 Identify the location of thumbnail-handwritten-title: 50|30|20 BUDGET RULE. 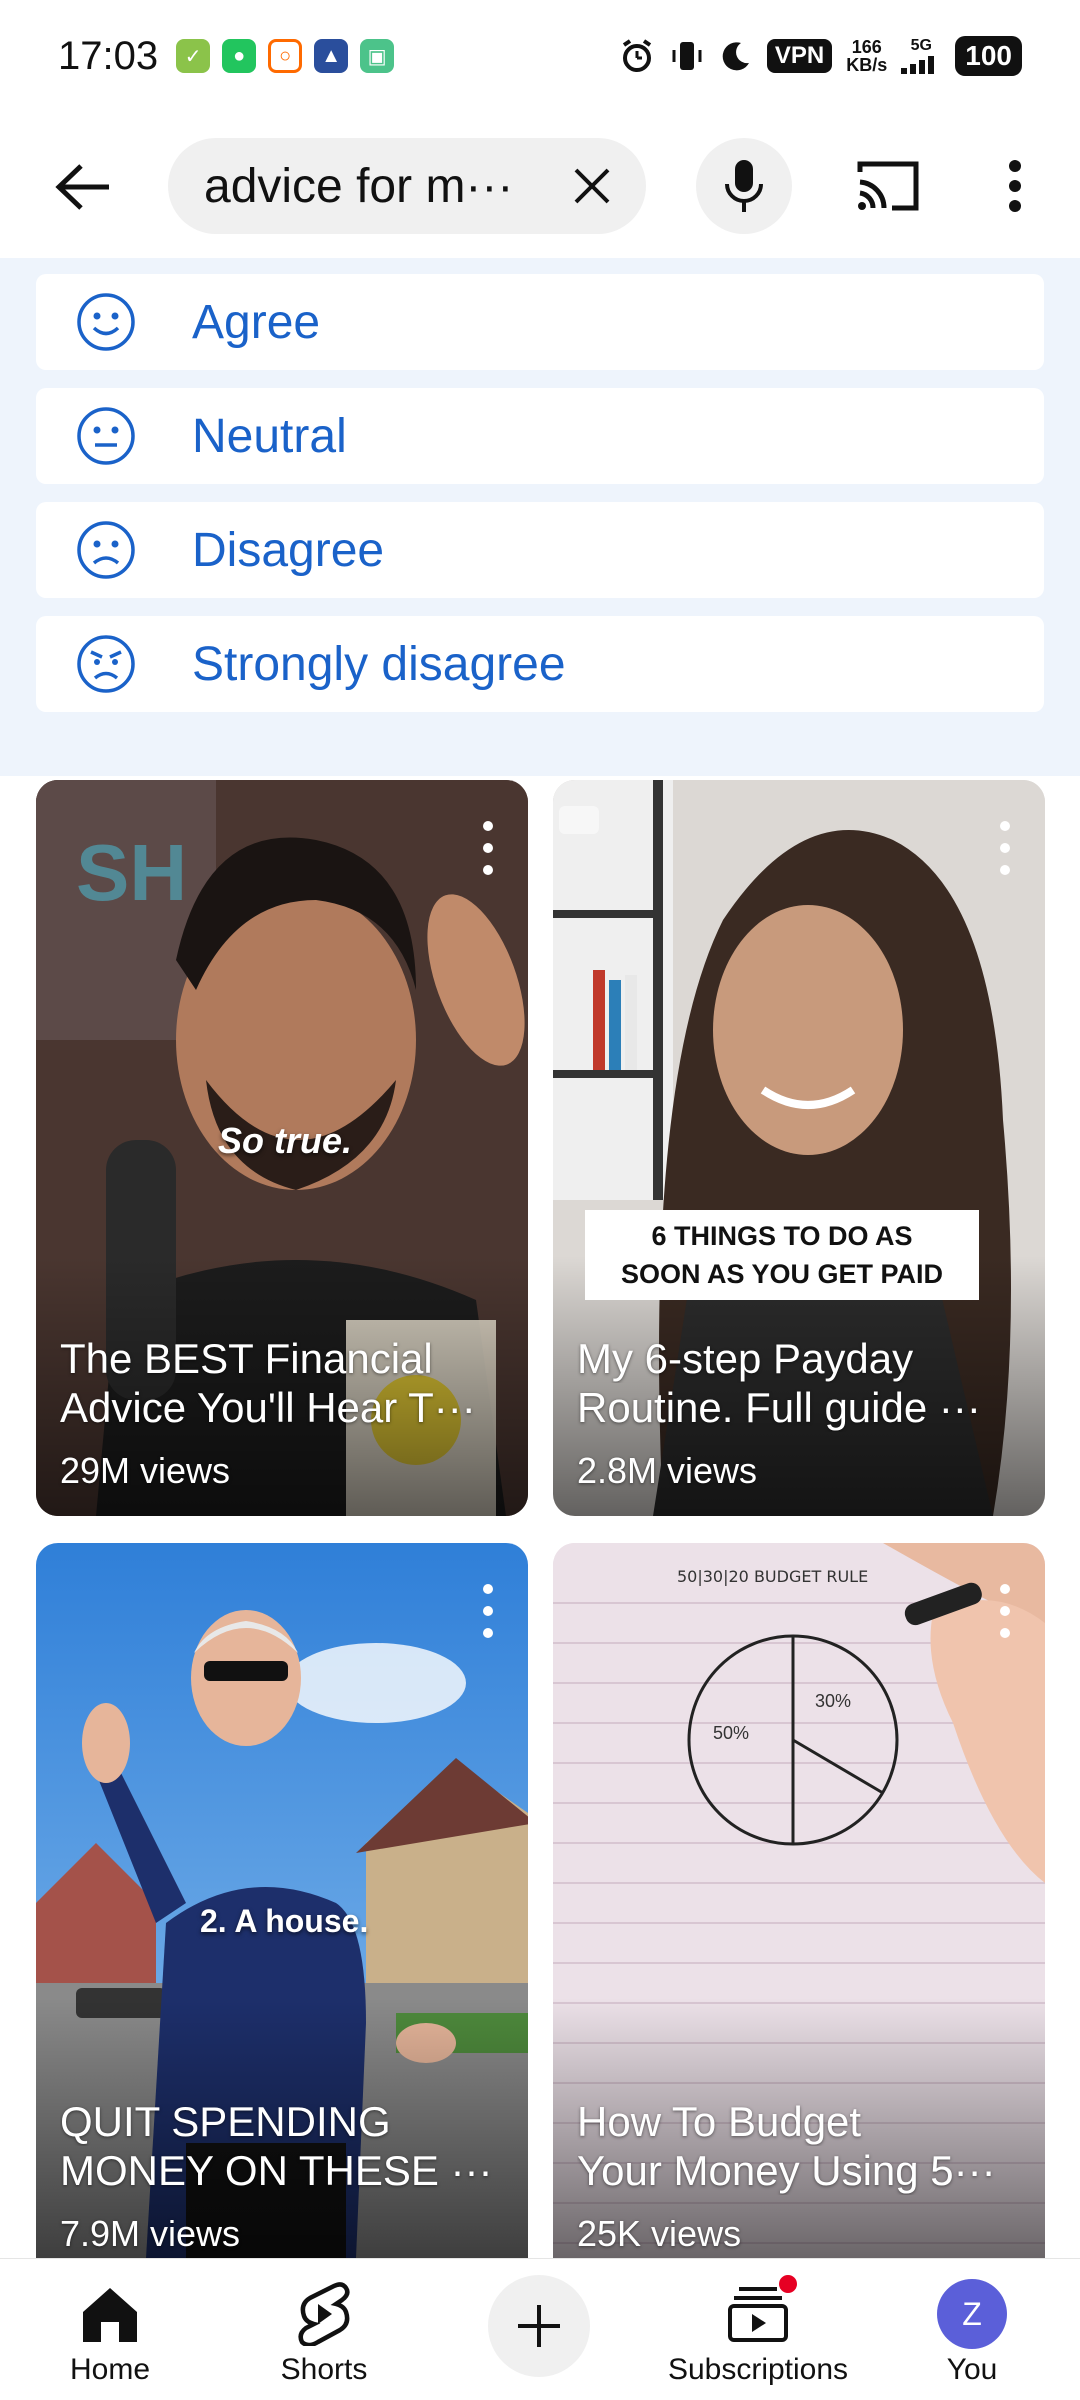
(773, 1576).